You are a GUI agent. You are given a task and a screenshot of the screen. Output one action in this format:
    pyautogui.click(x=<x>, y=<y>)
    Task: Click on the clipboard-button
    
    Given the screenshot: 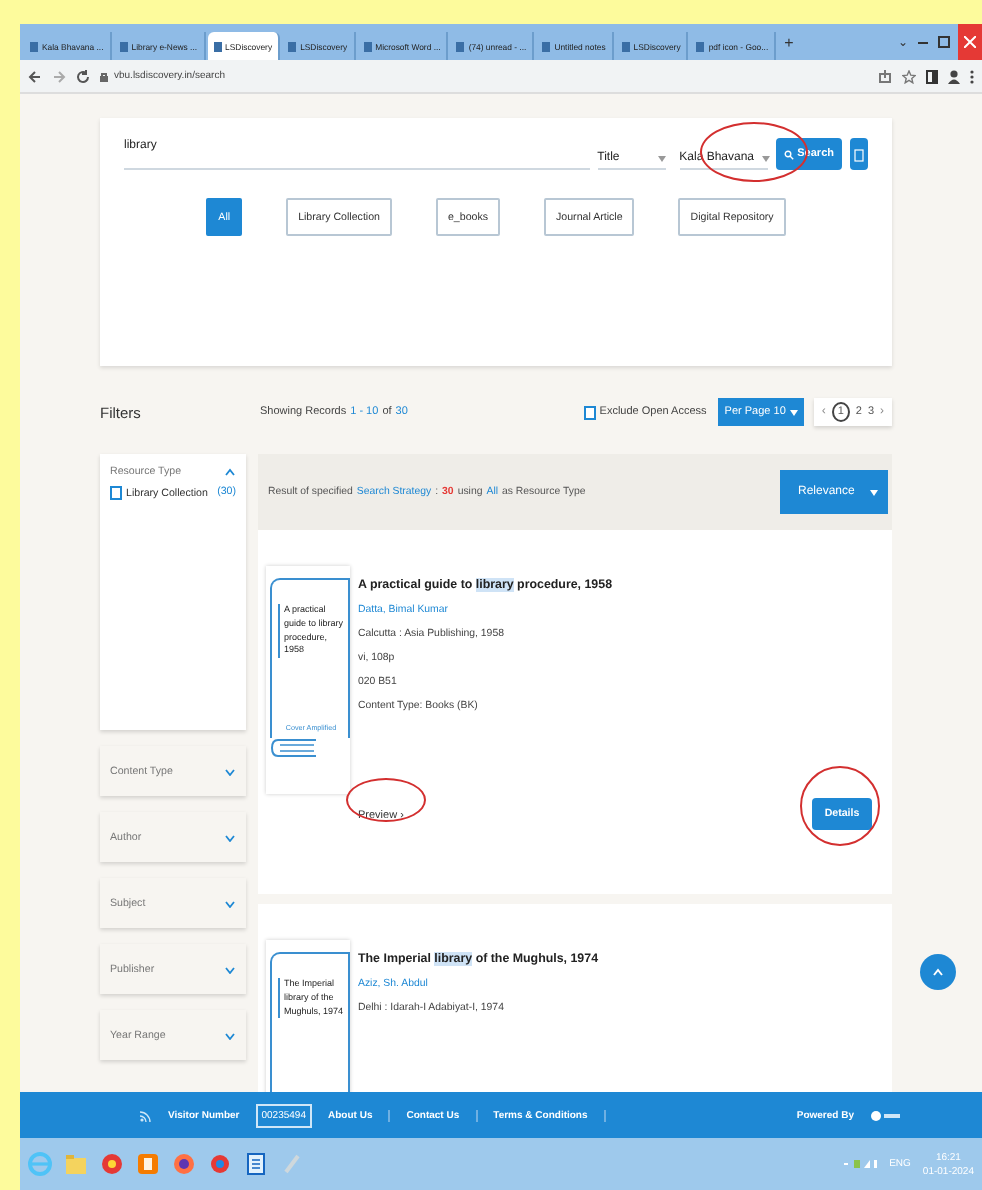 What is the action you would take?
    pyautogui.click(x=859, y=154)
    